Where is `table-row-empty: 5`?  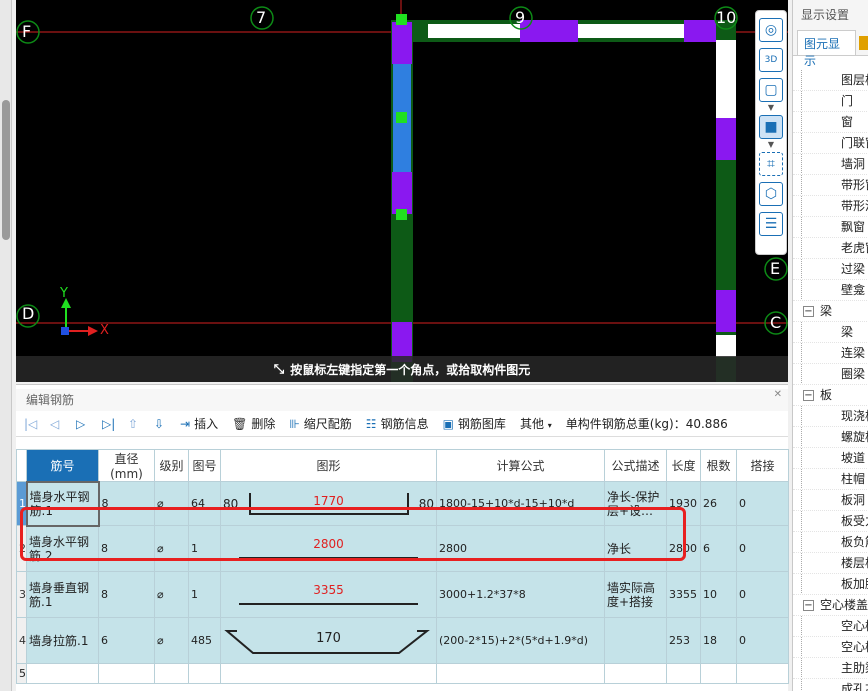 table-row-empty: 5 is located at coordinates (402, 673).